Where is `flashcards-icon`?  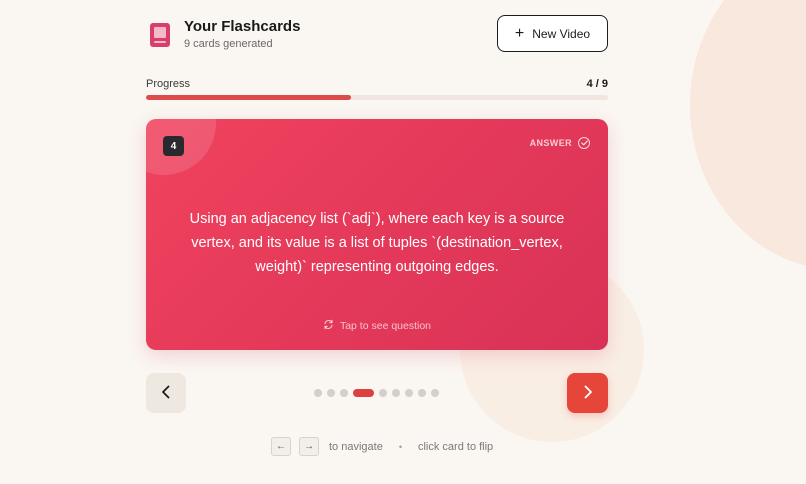
flashcards-icon is located at coordinates (160, 35).